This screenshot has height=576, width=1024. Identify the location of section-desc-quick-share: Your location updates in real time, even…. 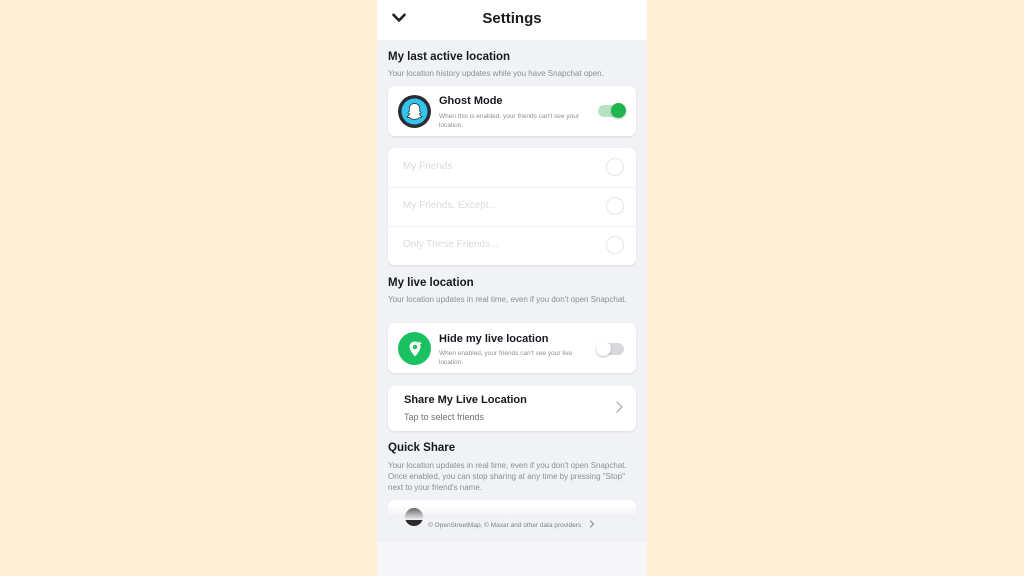
(507, 476).